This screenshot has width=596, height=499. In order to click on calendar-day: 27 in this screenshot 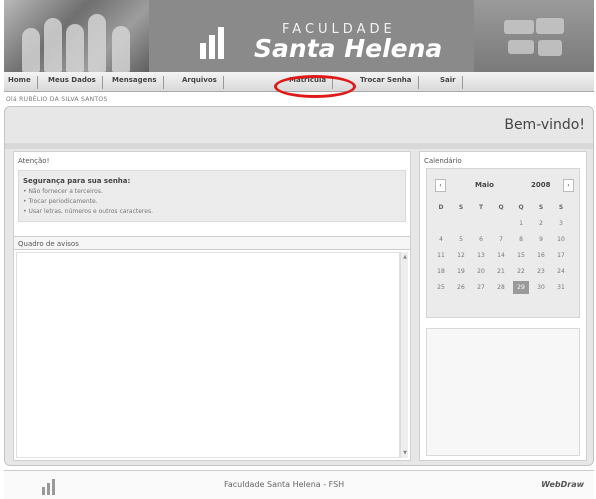, I will do `click(481, 287)`.